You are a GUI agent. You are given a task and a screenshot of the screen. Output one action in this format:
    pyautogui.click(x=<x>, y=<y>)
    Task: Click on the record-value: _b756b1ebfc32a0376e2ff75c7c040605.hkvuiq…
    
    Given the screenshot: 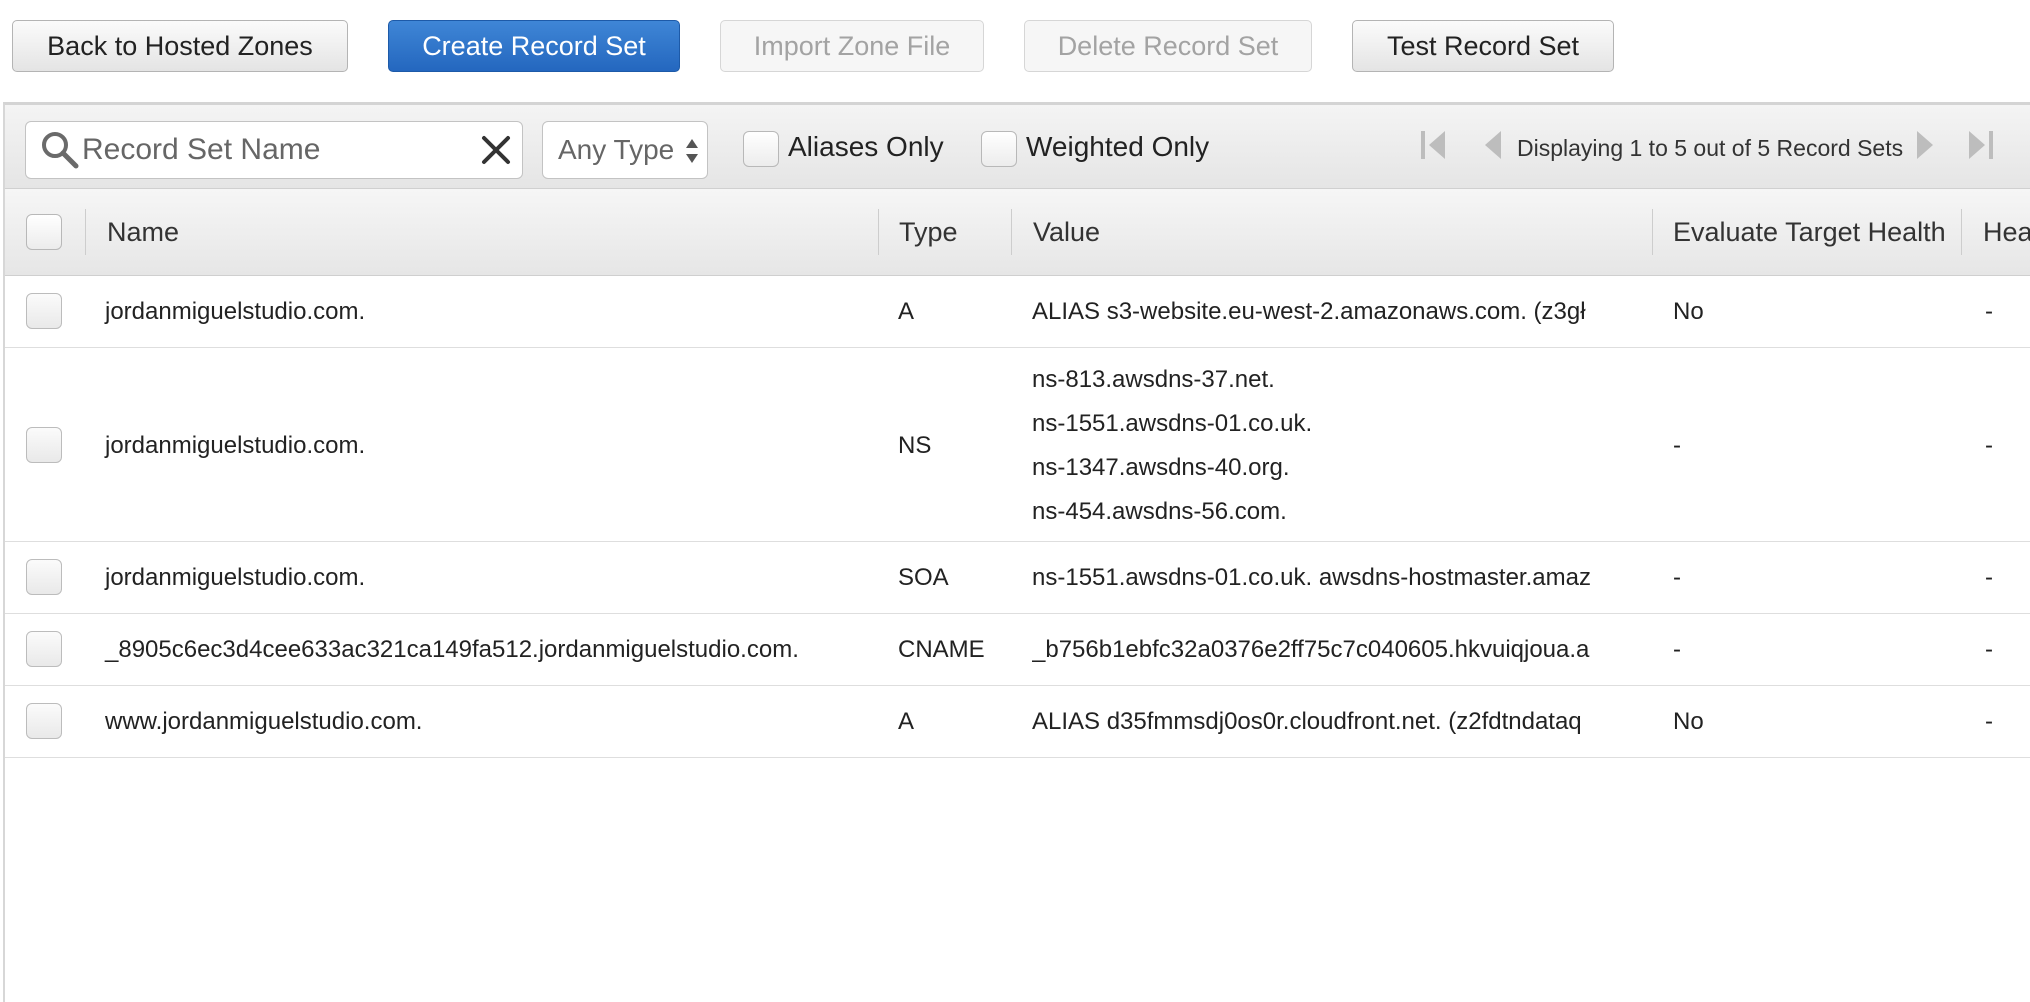 What is the action you would take?
    pyautogui.click(x=1311, y=649)
    